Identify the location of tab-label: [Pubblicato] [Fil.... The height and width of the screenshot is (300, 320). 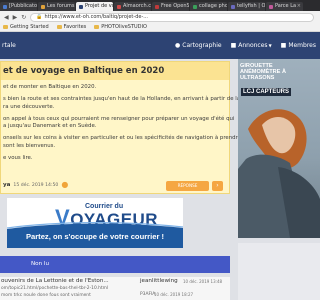
(23, 6).